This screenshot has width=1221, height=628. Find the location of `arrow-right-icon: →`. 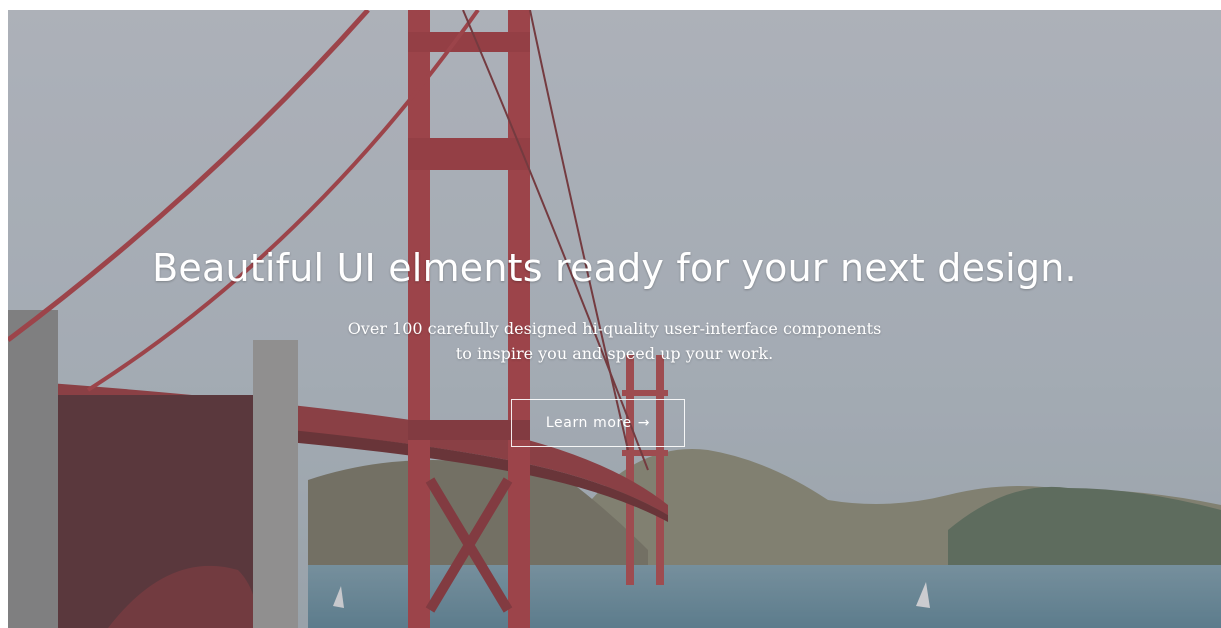

arrow-right-icon: → is located at coordinates (644, 423).